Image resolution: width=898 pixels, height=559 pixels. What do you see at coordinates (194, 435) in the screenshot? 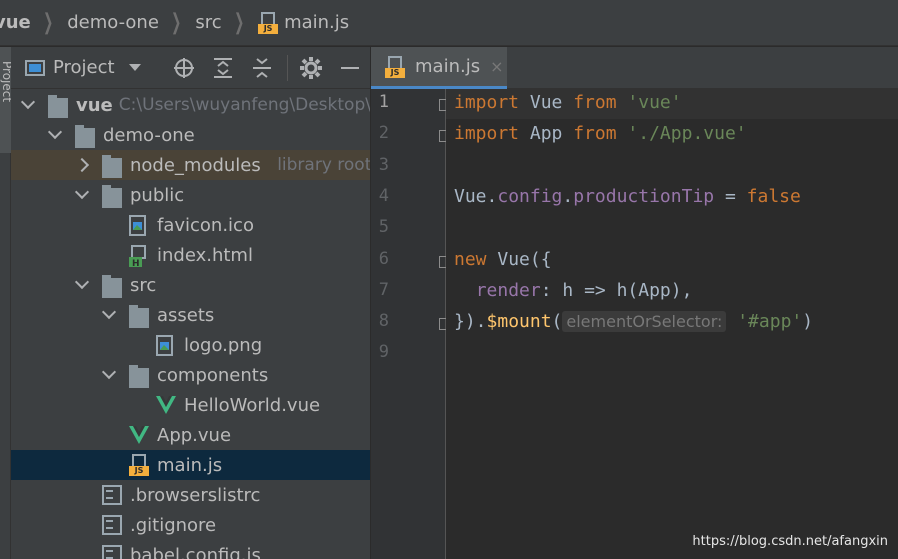
I see `tree-item-label: App.vue` at bounding box center [194, 435].